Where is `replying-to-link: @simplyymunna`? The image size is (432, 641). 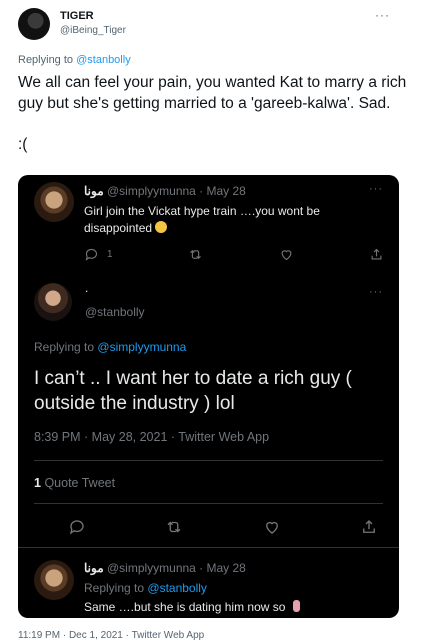
replying-to-link: @simplyymunna is located at coordinates (141, 347).